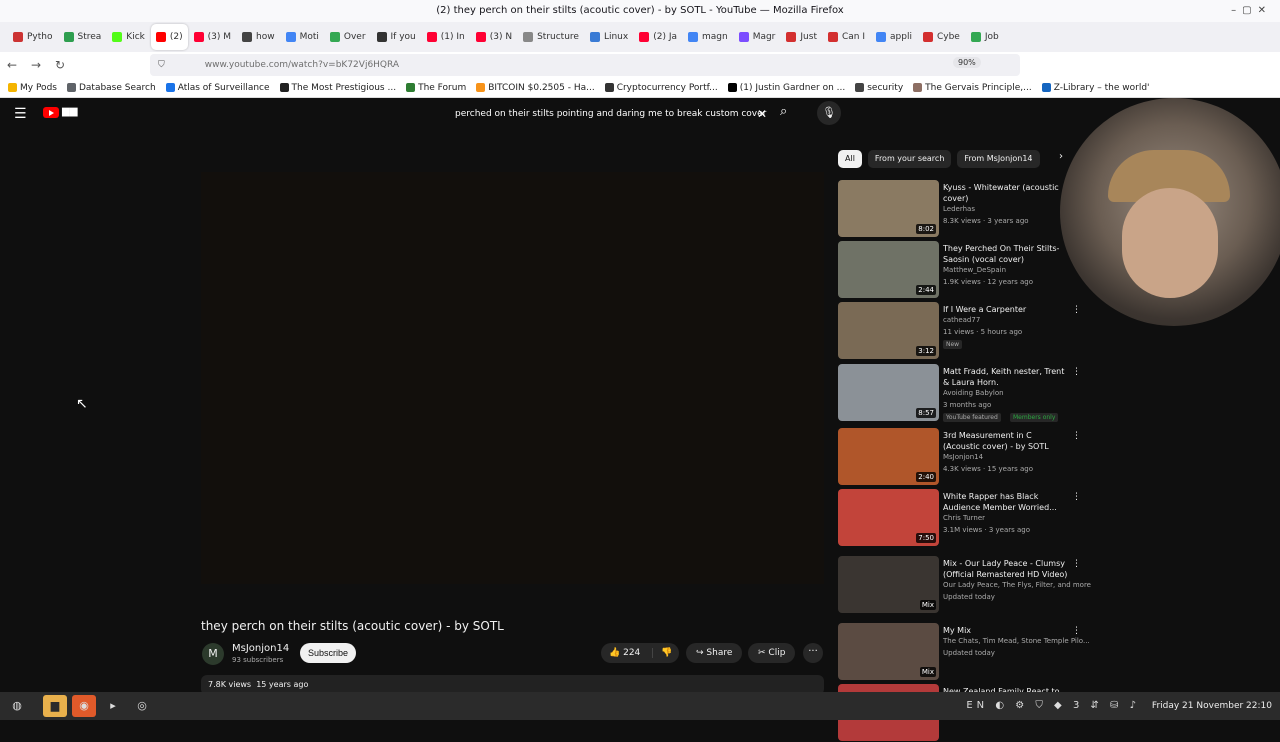  I want to click on tab-4: (3) M, so click(212, 37).